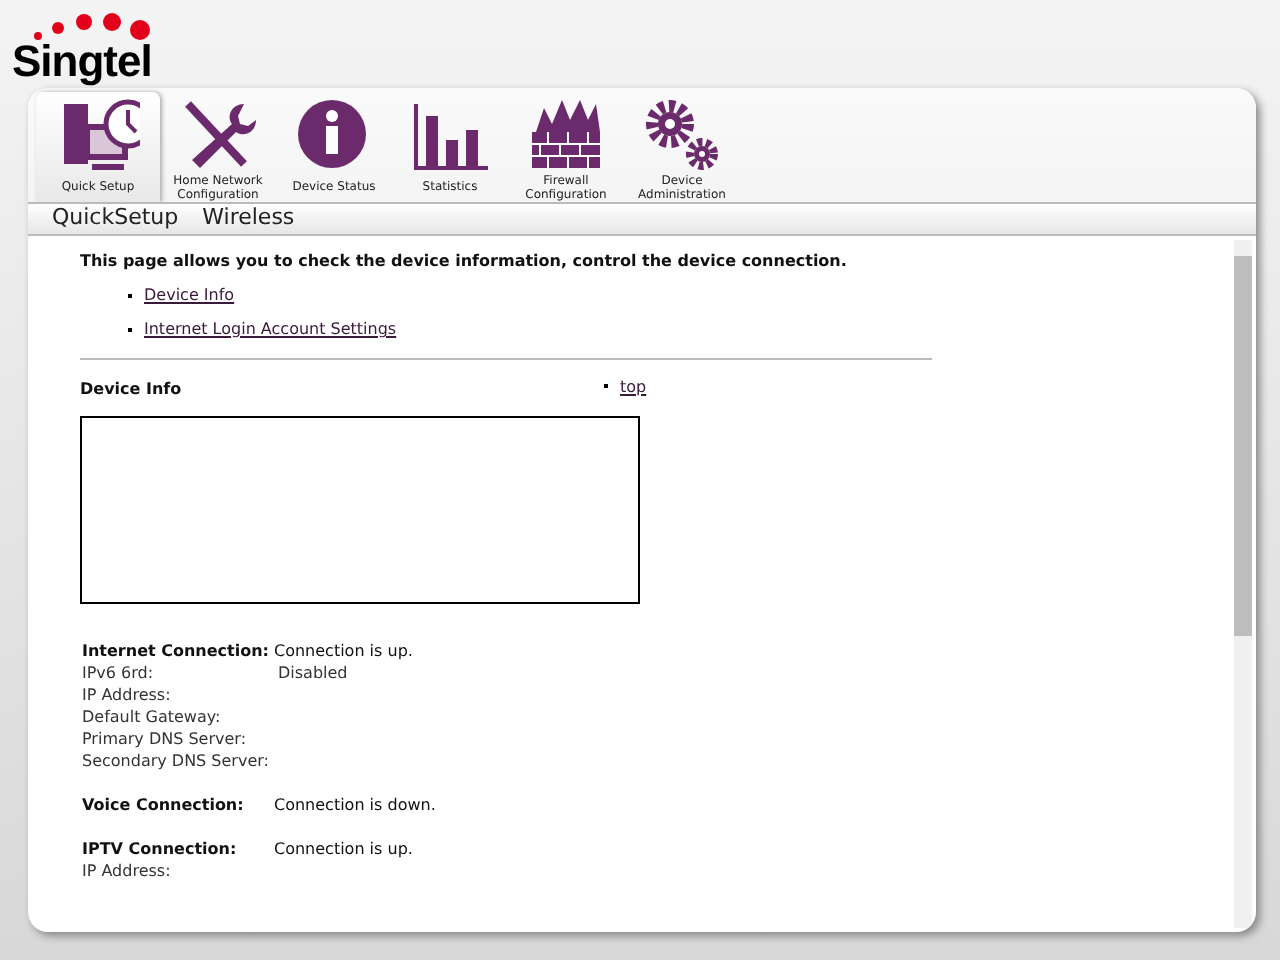  Describe the element at coordinates (270, 329) in the screenshot. I see `link: Internet Login Account Settings` at that location.